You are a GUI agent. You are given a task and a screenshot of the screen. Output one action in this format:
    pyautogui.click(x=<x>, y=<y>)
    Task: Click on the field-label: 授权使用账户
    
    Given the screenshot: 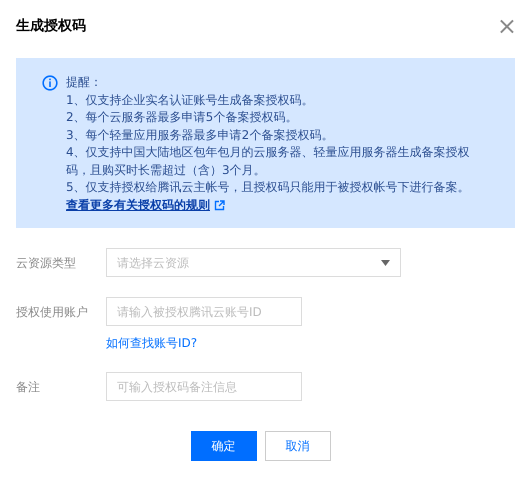 What is the action you would take?
    pyautogui.click(x=52, y=312)
    